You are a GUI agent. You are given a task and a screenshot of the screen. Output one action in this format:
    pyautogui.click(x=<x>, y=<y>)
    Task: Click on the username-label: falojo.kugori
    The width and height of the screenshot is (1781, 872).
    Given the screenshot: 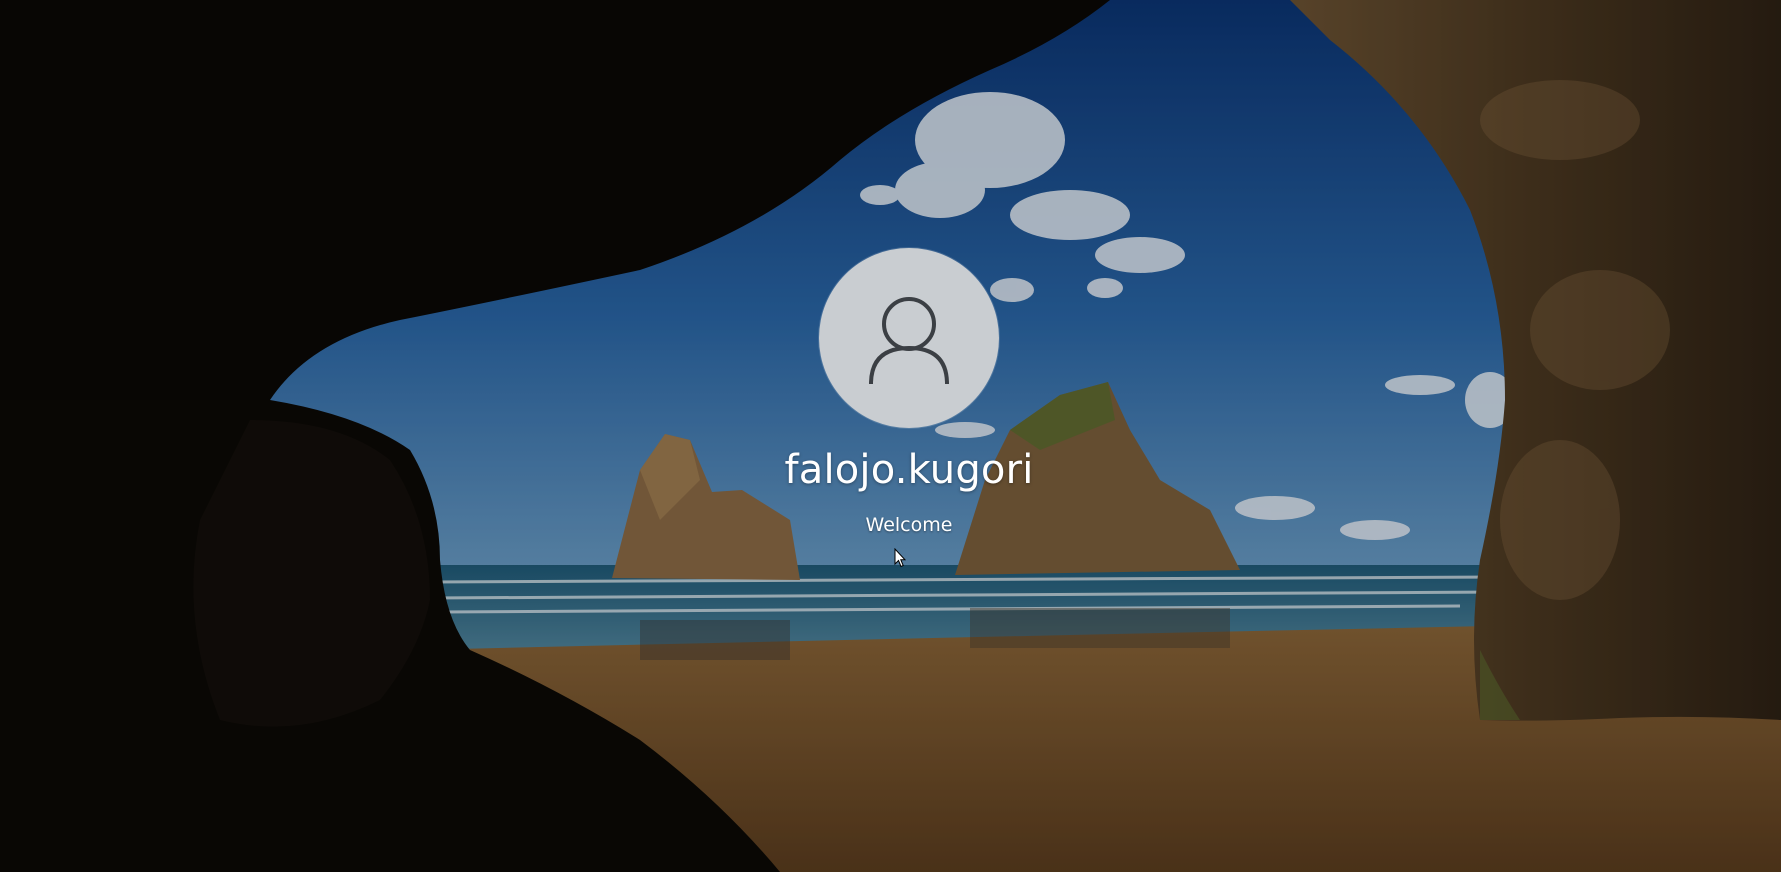 What is the action you would take?
    pyautogui.click(x=909, y=470)
    